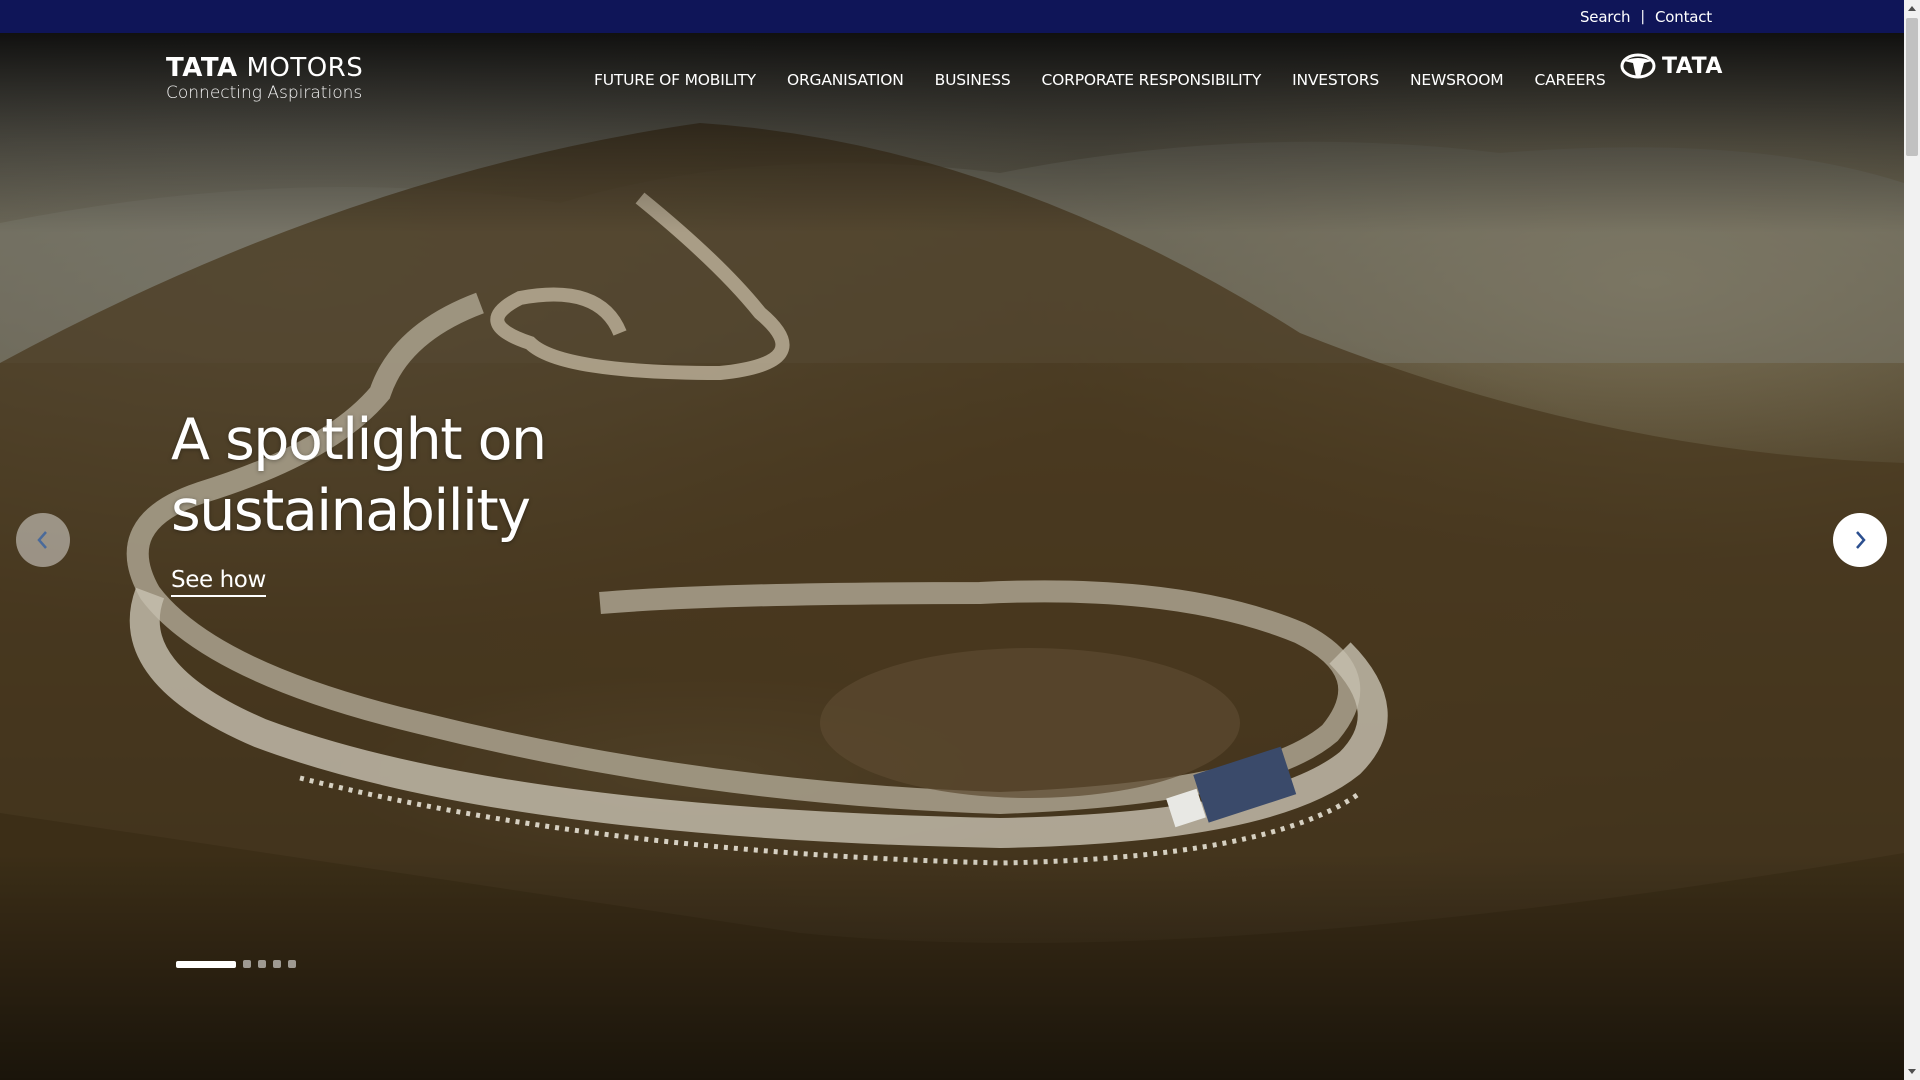 This screenshot has height=1080, width=1920. I want to click on hero-content: A spotlight on sustainability See how, so click(431, 501).